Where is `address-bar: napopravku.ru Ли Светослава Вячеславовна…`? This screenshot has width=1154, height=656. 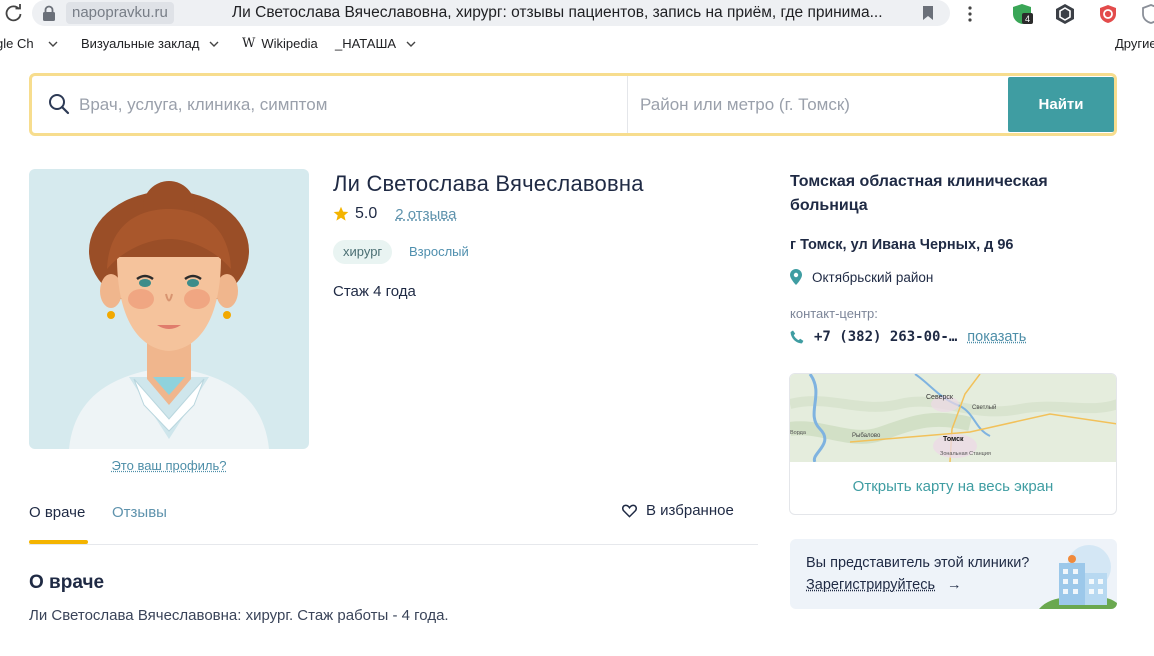
address-bar: napopravku.ru Ли Светослава Вячеславовна… is located at coordinates (491, 13).